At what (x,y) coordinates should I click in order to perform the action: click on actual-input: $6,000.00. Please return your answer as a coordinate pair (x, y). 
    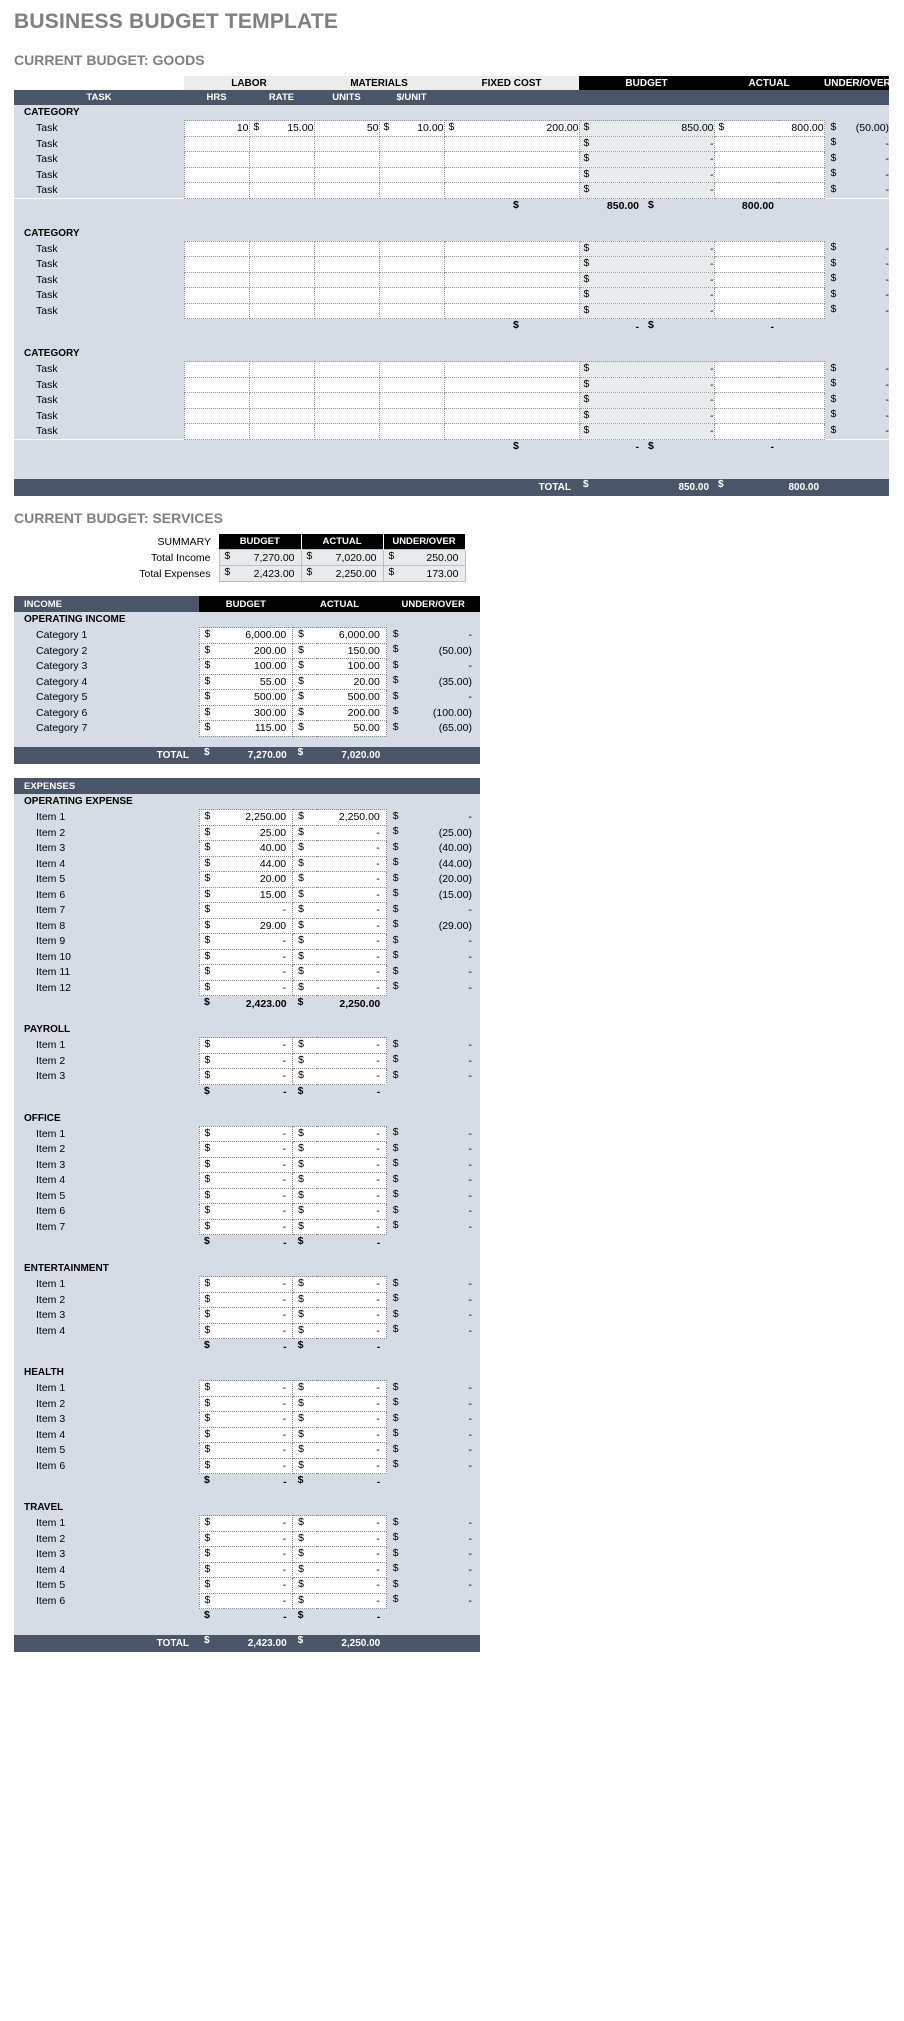
    Looking at the image, I should click on (339, 635).